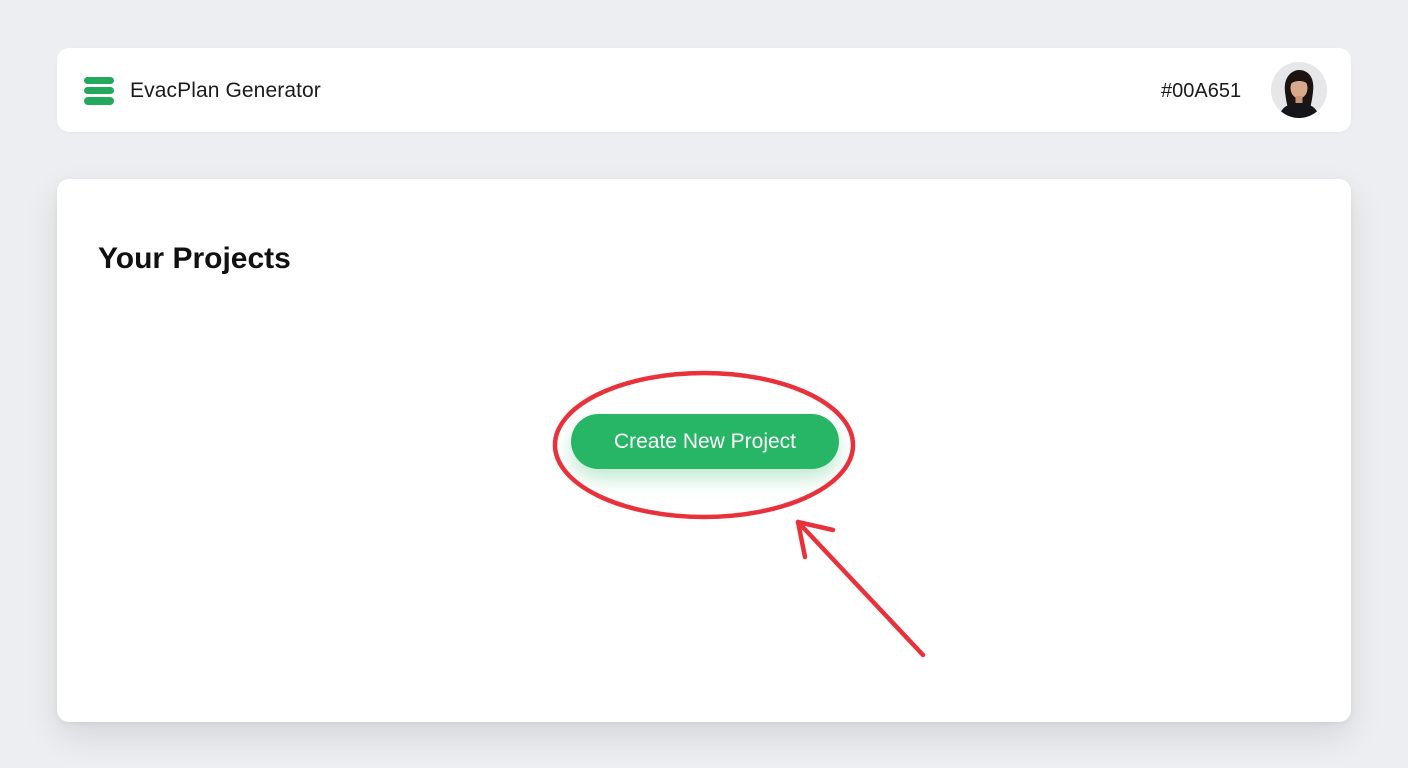 The image size is (1408, 768). Describe the element at coordinates (1299, 90) in the screenshot. I see `user-avatar` at that location.